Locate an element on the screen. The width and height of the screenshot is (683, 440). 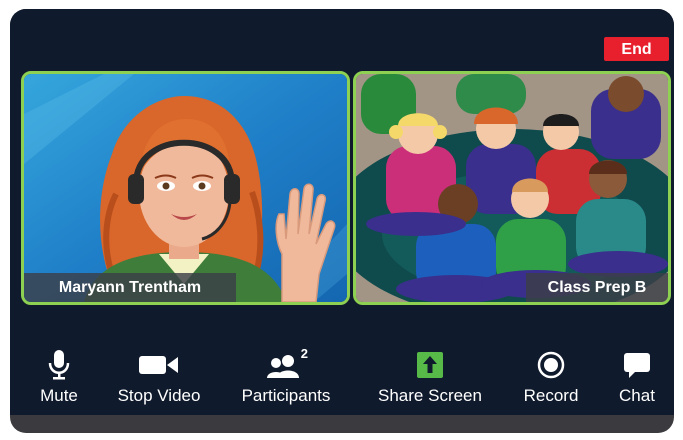
record-button: Record is located at coordinates (551, 377).